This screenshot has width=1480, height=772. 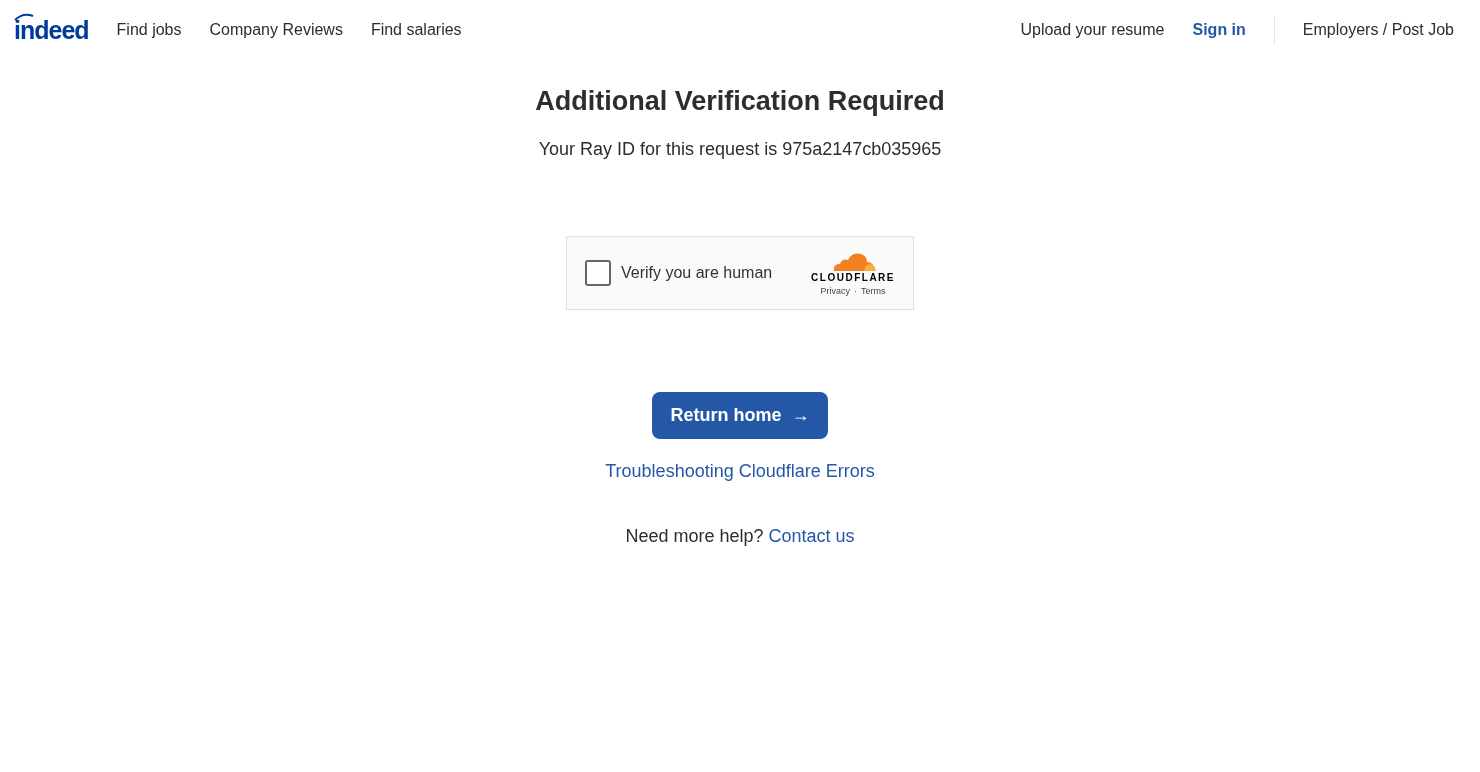 What do you see at coordinates (1219, 30) in the screenshot?
I see `sign-in-link: Sign in` at bounding box center [1219, 30].